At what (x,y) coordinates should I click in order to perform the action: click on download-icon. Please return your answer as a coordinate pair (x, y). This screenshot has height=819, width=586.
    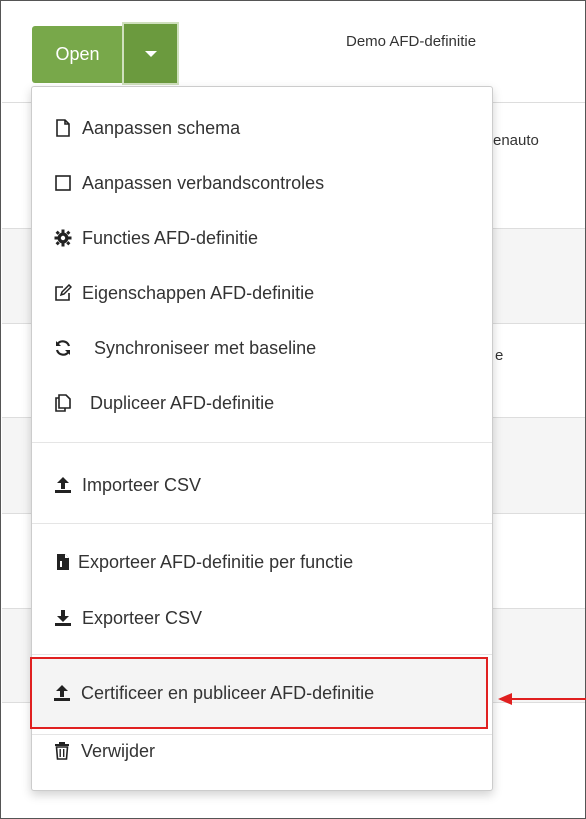
    Looking at the image, I should click on (63, 618).